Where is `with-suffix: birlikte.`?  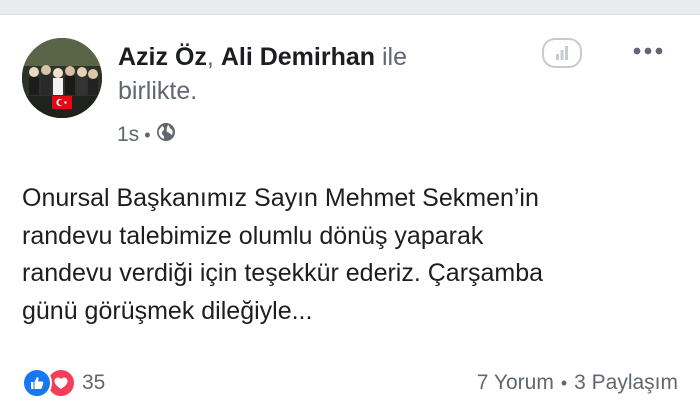 with-suffix: birlikte. is located at coordinates (158, 91).